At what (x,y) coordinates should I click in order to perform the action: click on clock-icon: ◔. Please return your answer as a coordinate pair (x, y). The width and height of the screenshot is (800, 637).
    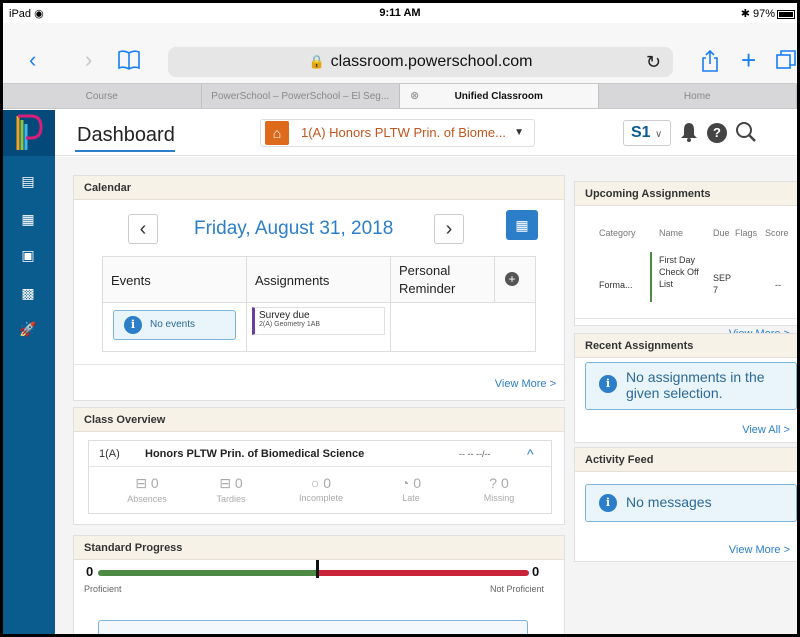
    Looking at the image, I should click on (405, 483).